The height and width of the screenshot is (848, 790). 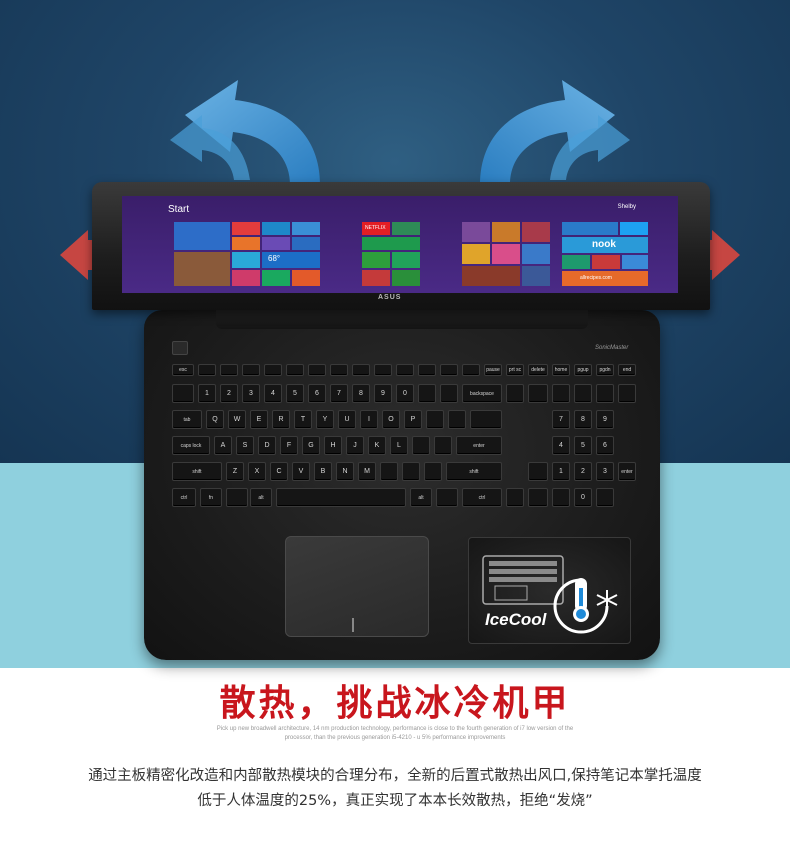 What do you see at coordinates (339, 393) in the screenshot?
I see `key-n7: 7` at bounding box center [339, 393].